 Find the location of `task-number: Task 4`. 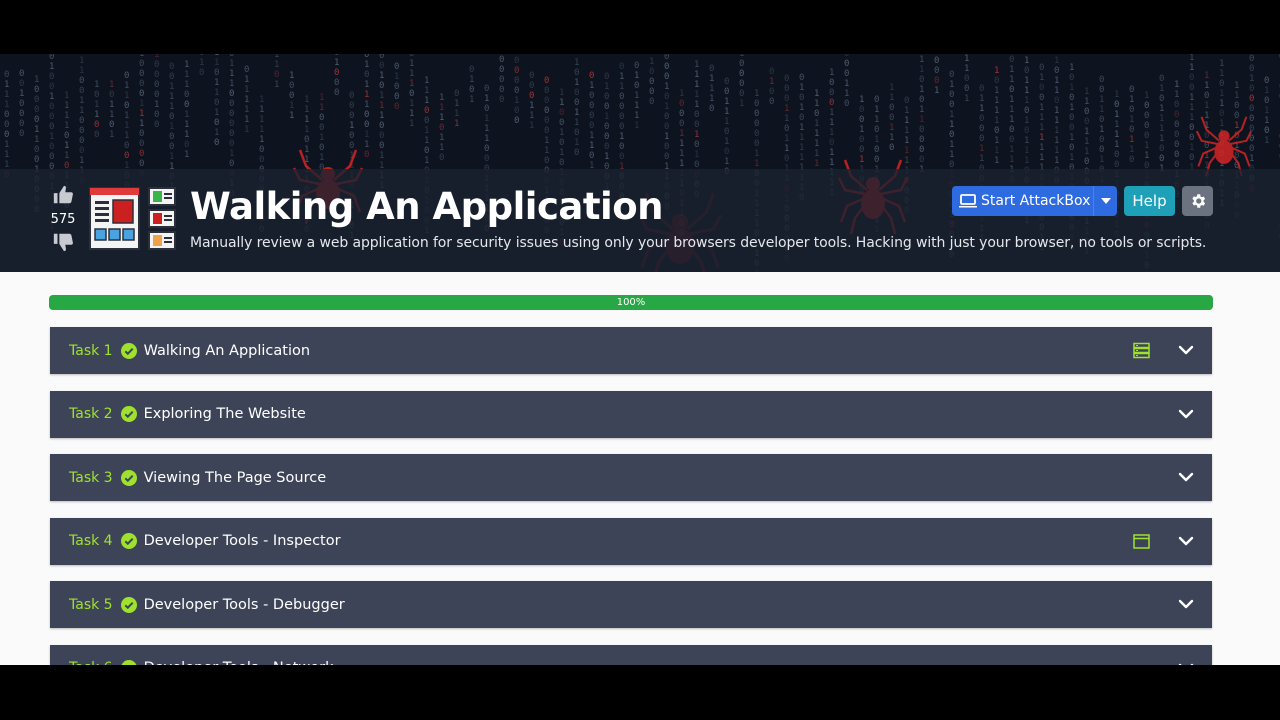

task-number: Task 4 is located at coordinates (91, 541).